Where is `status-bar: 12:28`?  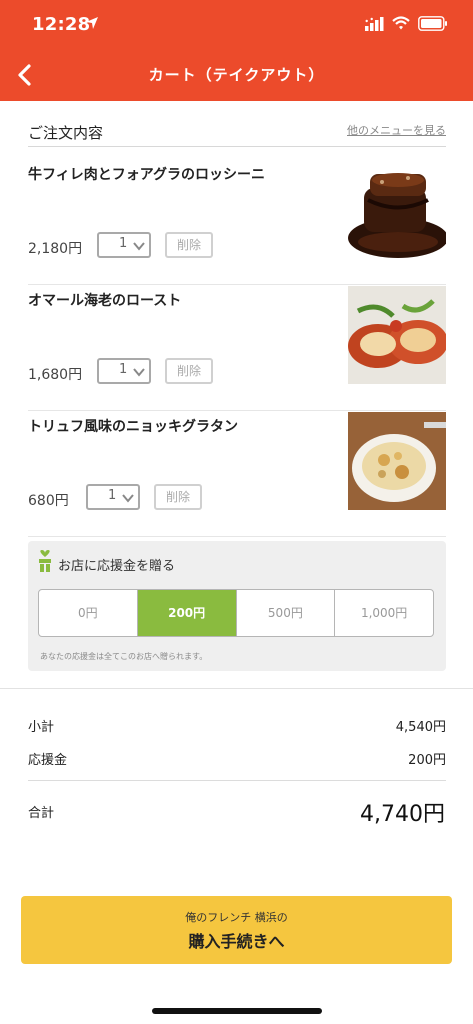 status-bar: 12:28 is located at coordinates (236, 25).